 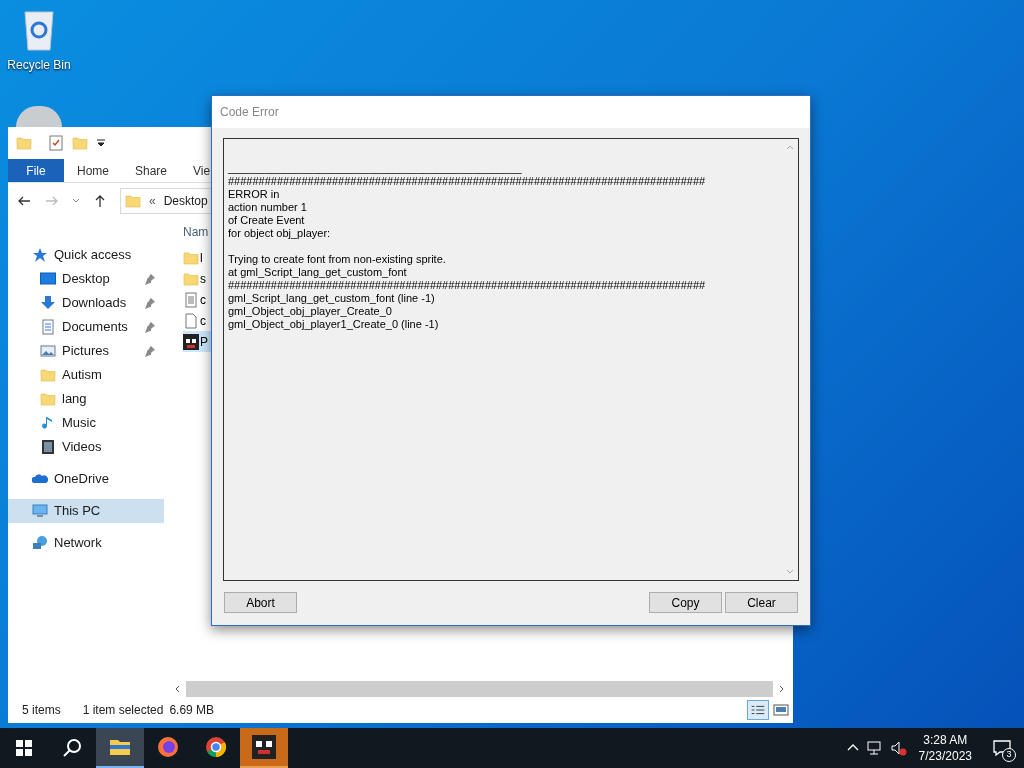 What do you see at coordinates (266, 220) in the screenshot?
I see `error-line: of Create Event` at bounding box center [266, 220].